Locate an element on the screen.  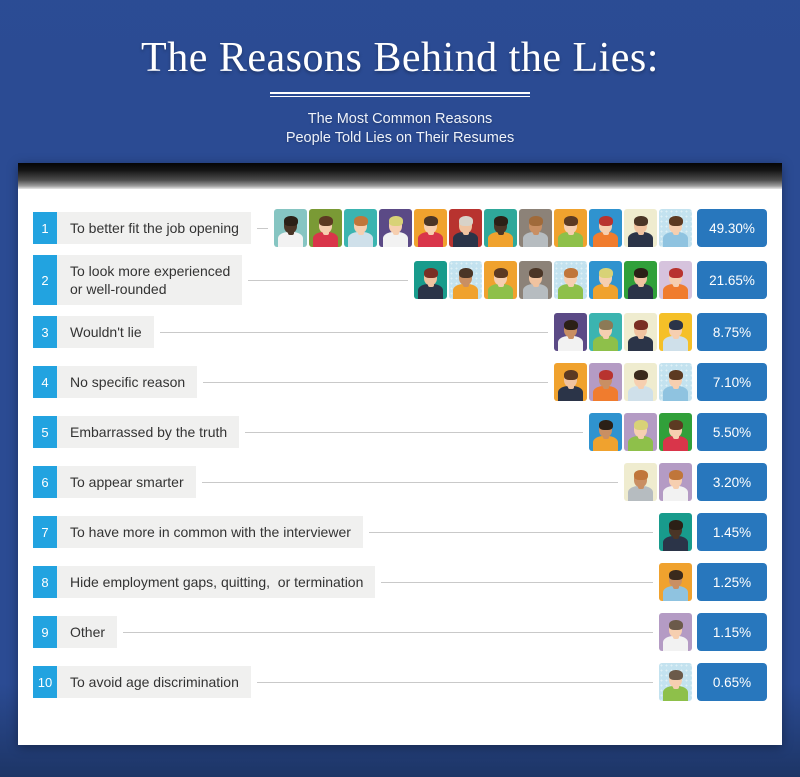
pictogram-bar: 0.65% is located at coordinates (713, 682).